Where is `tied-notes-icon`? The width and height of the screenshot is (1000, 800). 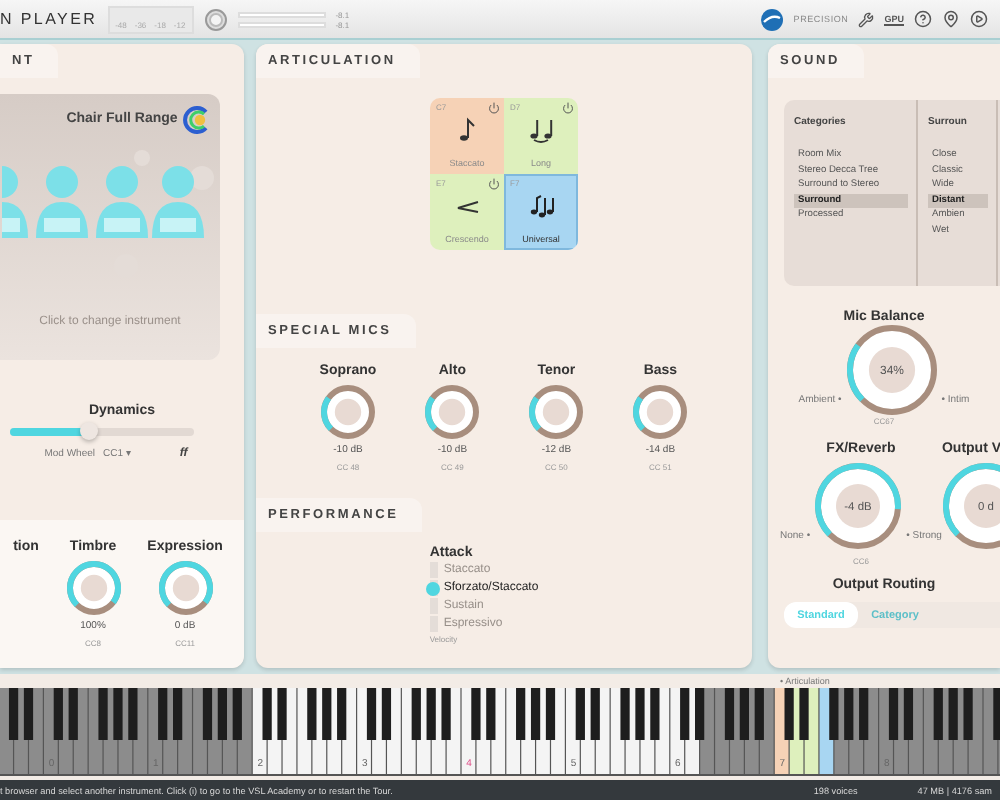 tied-notes-icon is located at coordinates (541, 130).